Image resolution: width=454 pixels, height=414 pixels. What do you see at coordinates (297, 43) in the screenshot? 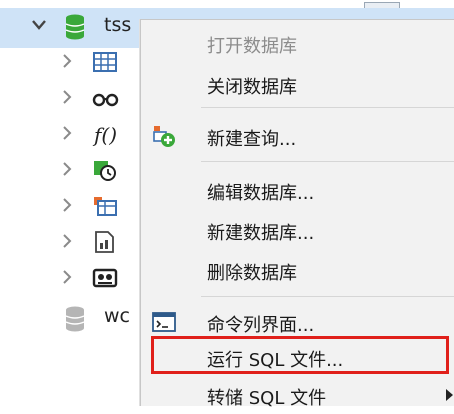
I see `menu-item-open-database: 打开数据库` at bounding box center [297, 43].